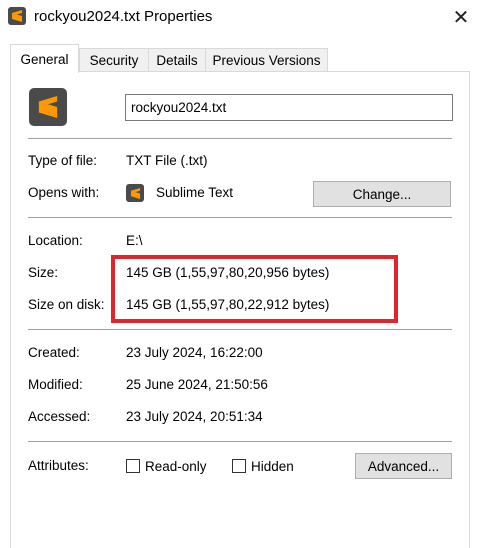 Image resolution: width=484 pixels, height=548 pixels. I want to click on modified-value: 25 June 2024, 21:50:56, so click(197, 384).